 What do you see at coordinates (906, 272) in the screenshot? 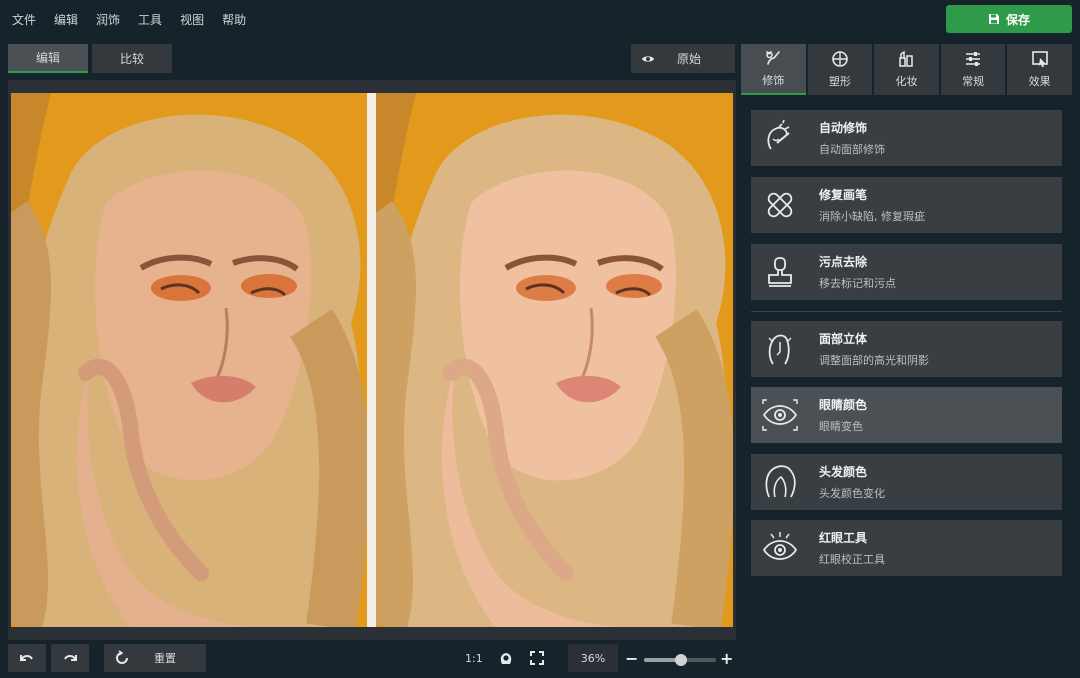
I see `tool-blemish-removal: 污点去除 移去标记和污点` at bounding box center [906, 272].